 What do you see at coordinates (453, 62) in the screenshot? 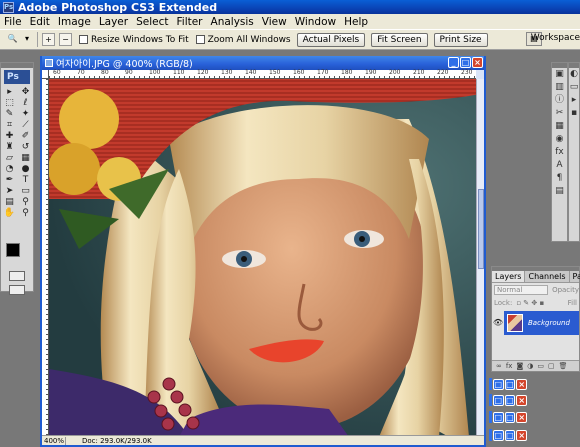
I see `minimize-button: _` at bounding box center [453, 62].